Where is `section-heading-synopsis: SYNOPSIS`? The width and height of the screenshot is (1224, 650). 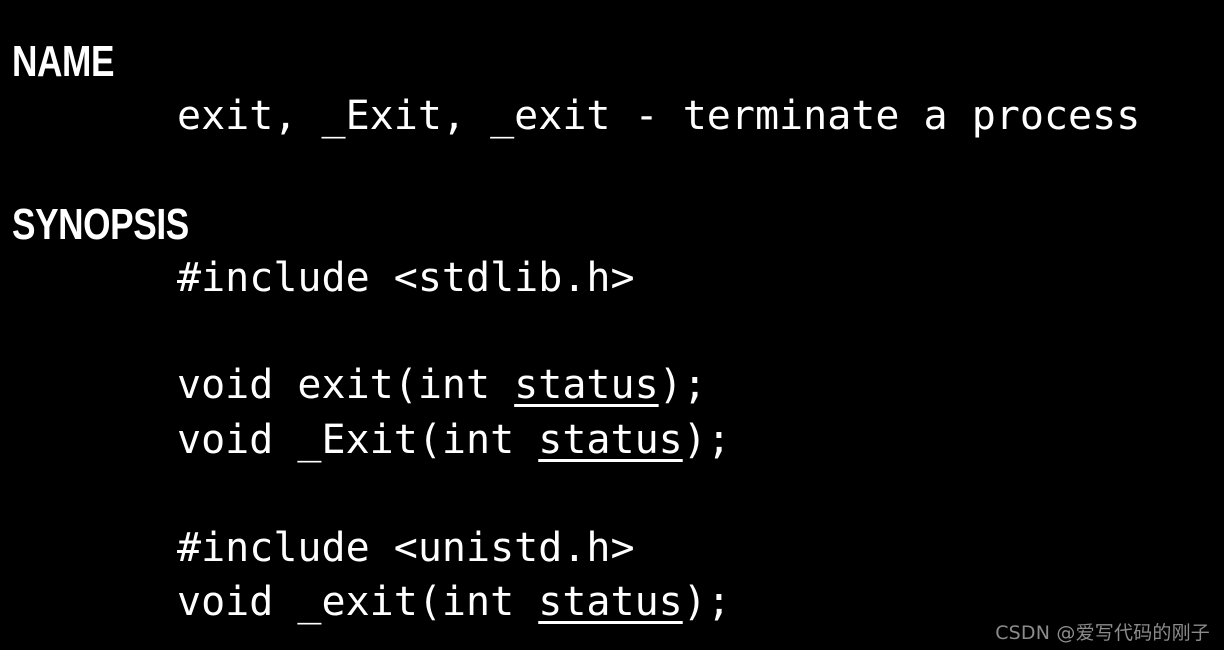 section-heading-synopsis: SYNOPSIS is located at coordinates (100, 224).